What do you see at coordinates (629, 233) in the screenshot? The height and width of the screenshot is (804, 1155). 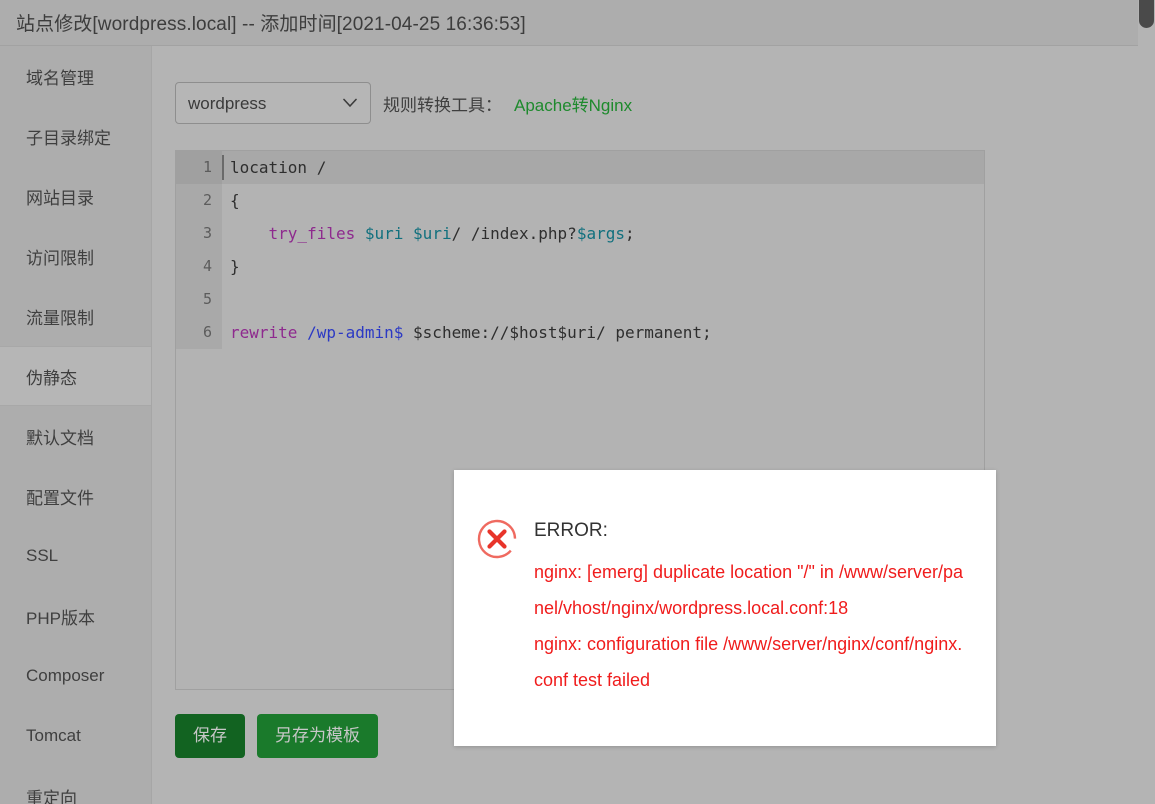 I see `code-token: ;` at bounding box center [629, 233].